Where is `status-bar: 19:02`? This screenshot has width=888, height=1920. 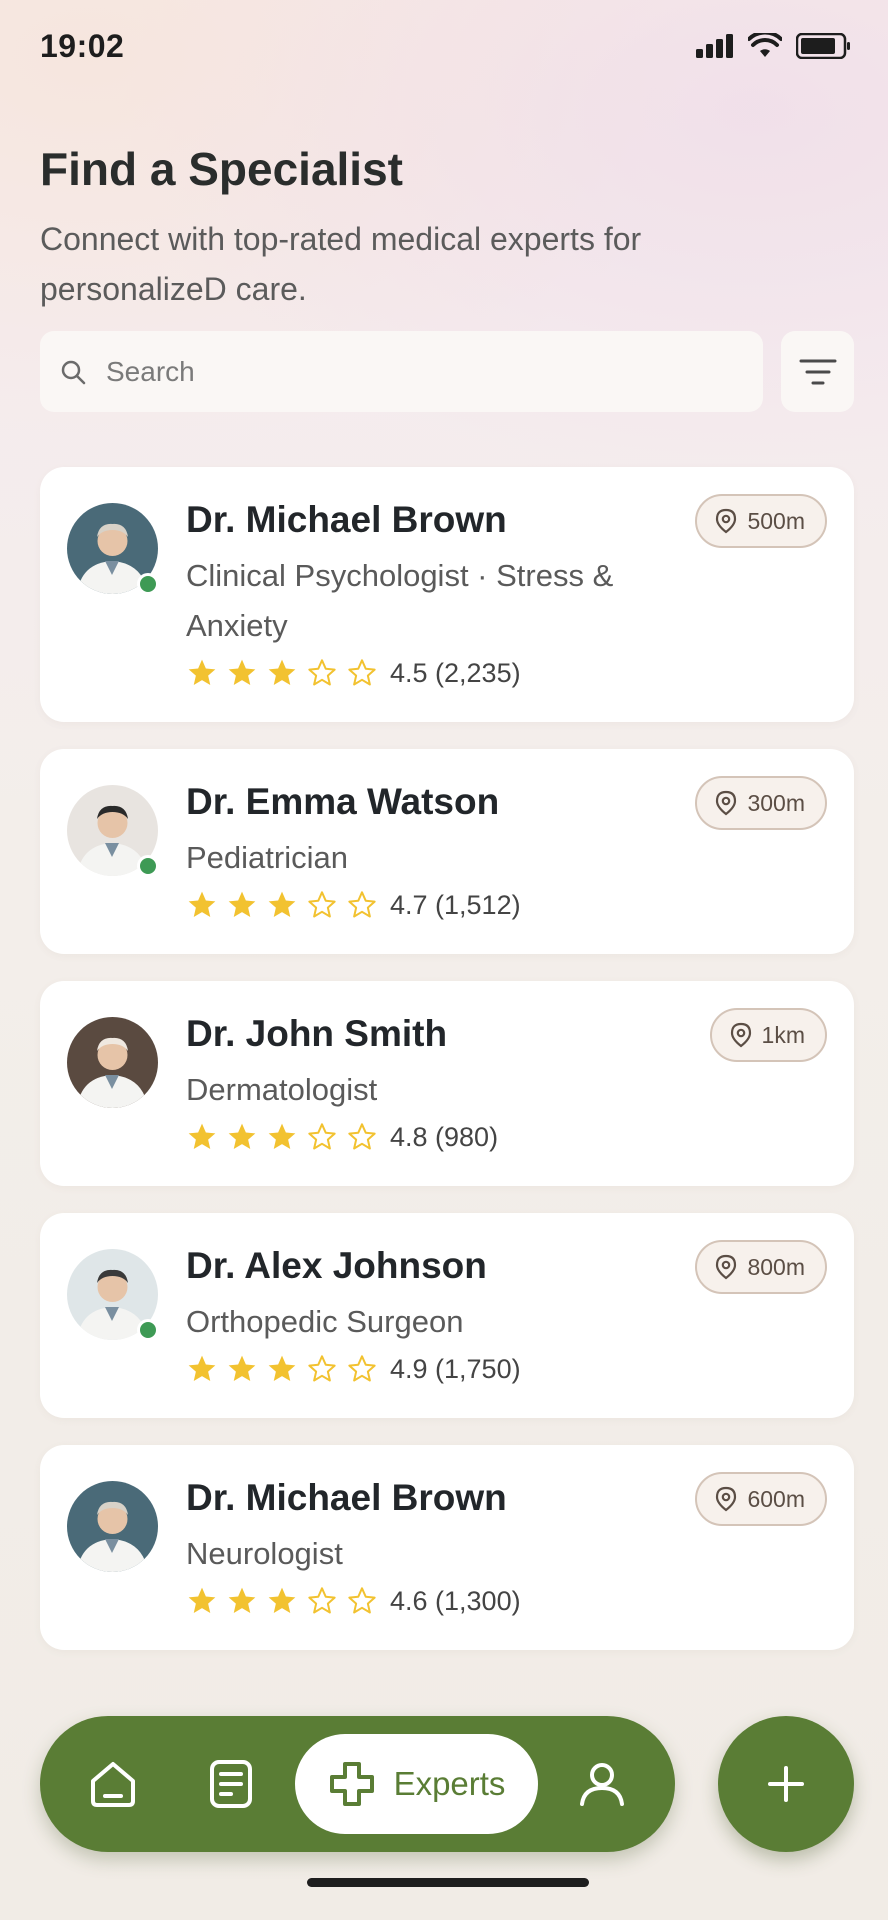 status-bar: 19:02 is located at coordinates (446, 46).